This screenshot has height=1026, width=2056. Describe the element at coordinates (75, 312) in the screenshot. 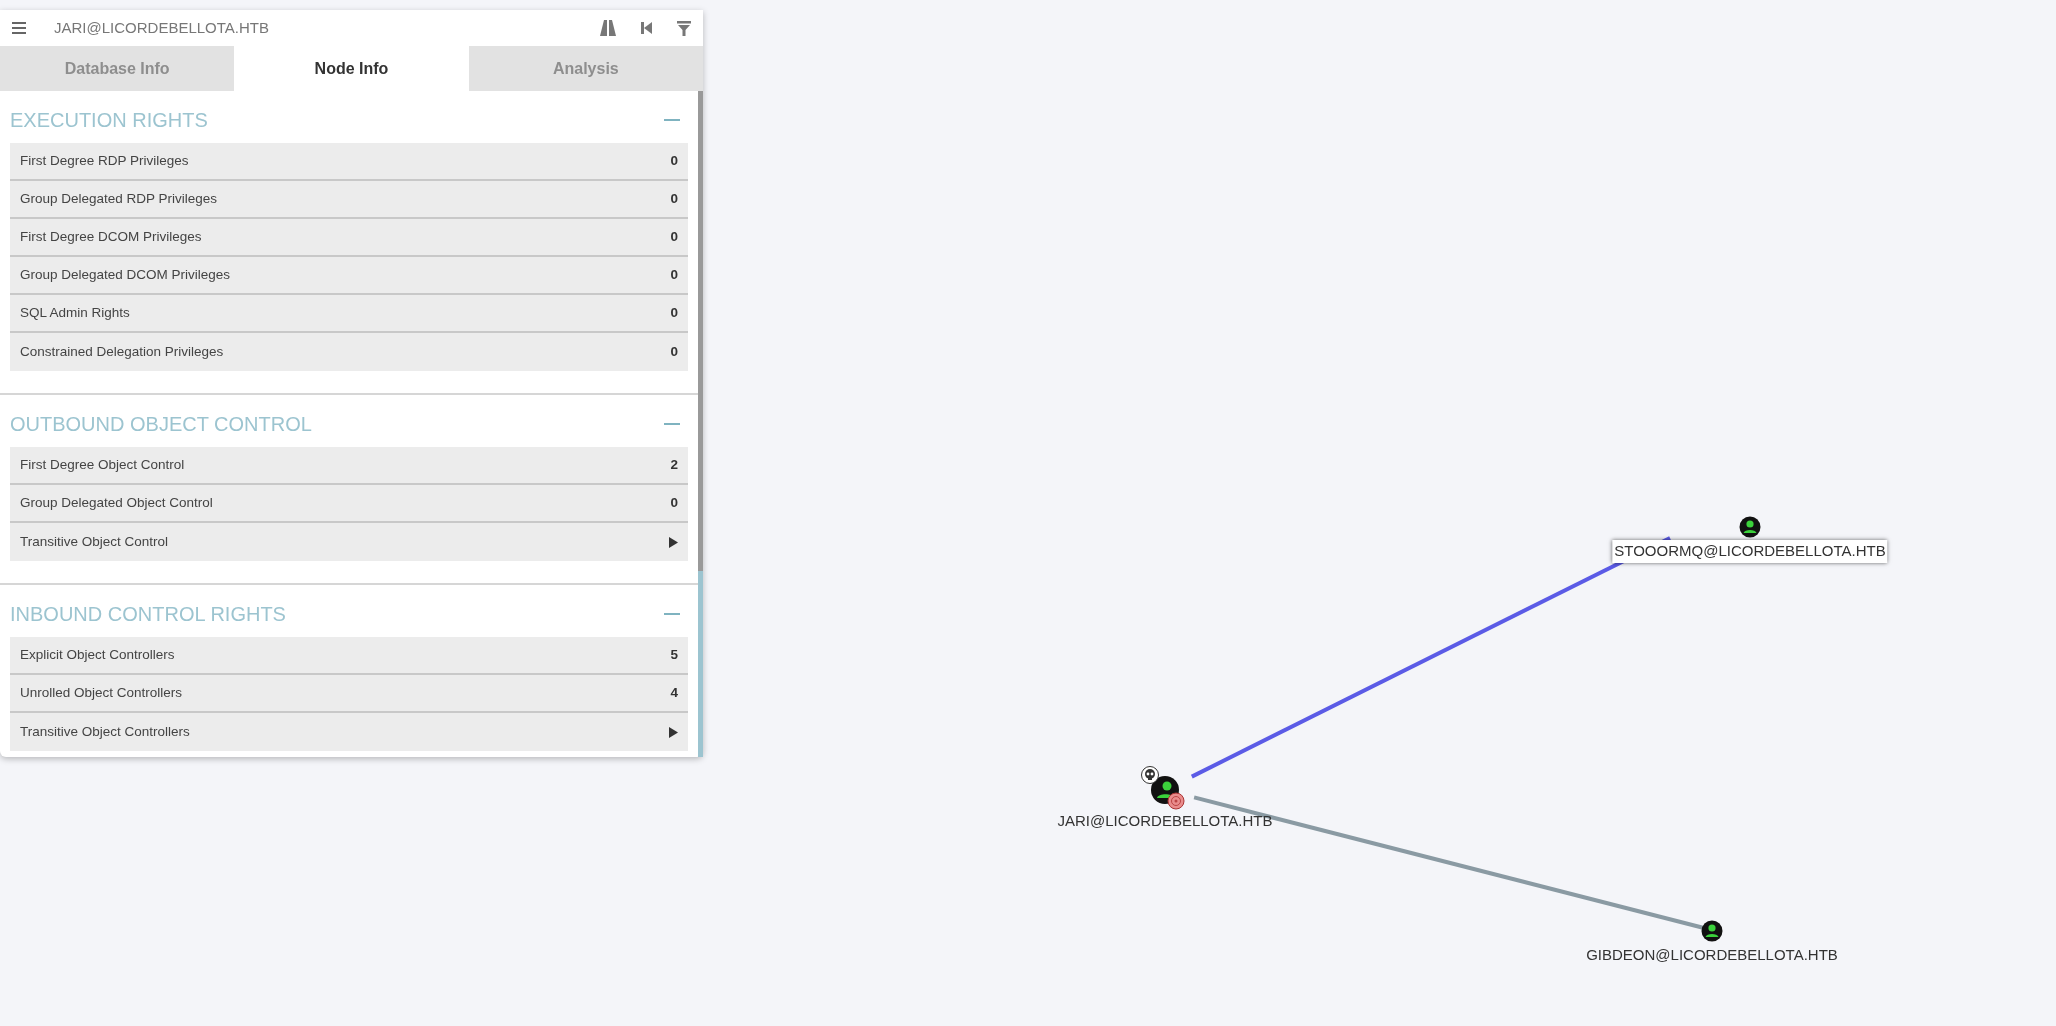

I see `row-label: SQL Admin Rights` at that location.